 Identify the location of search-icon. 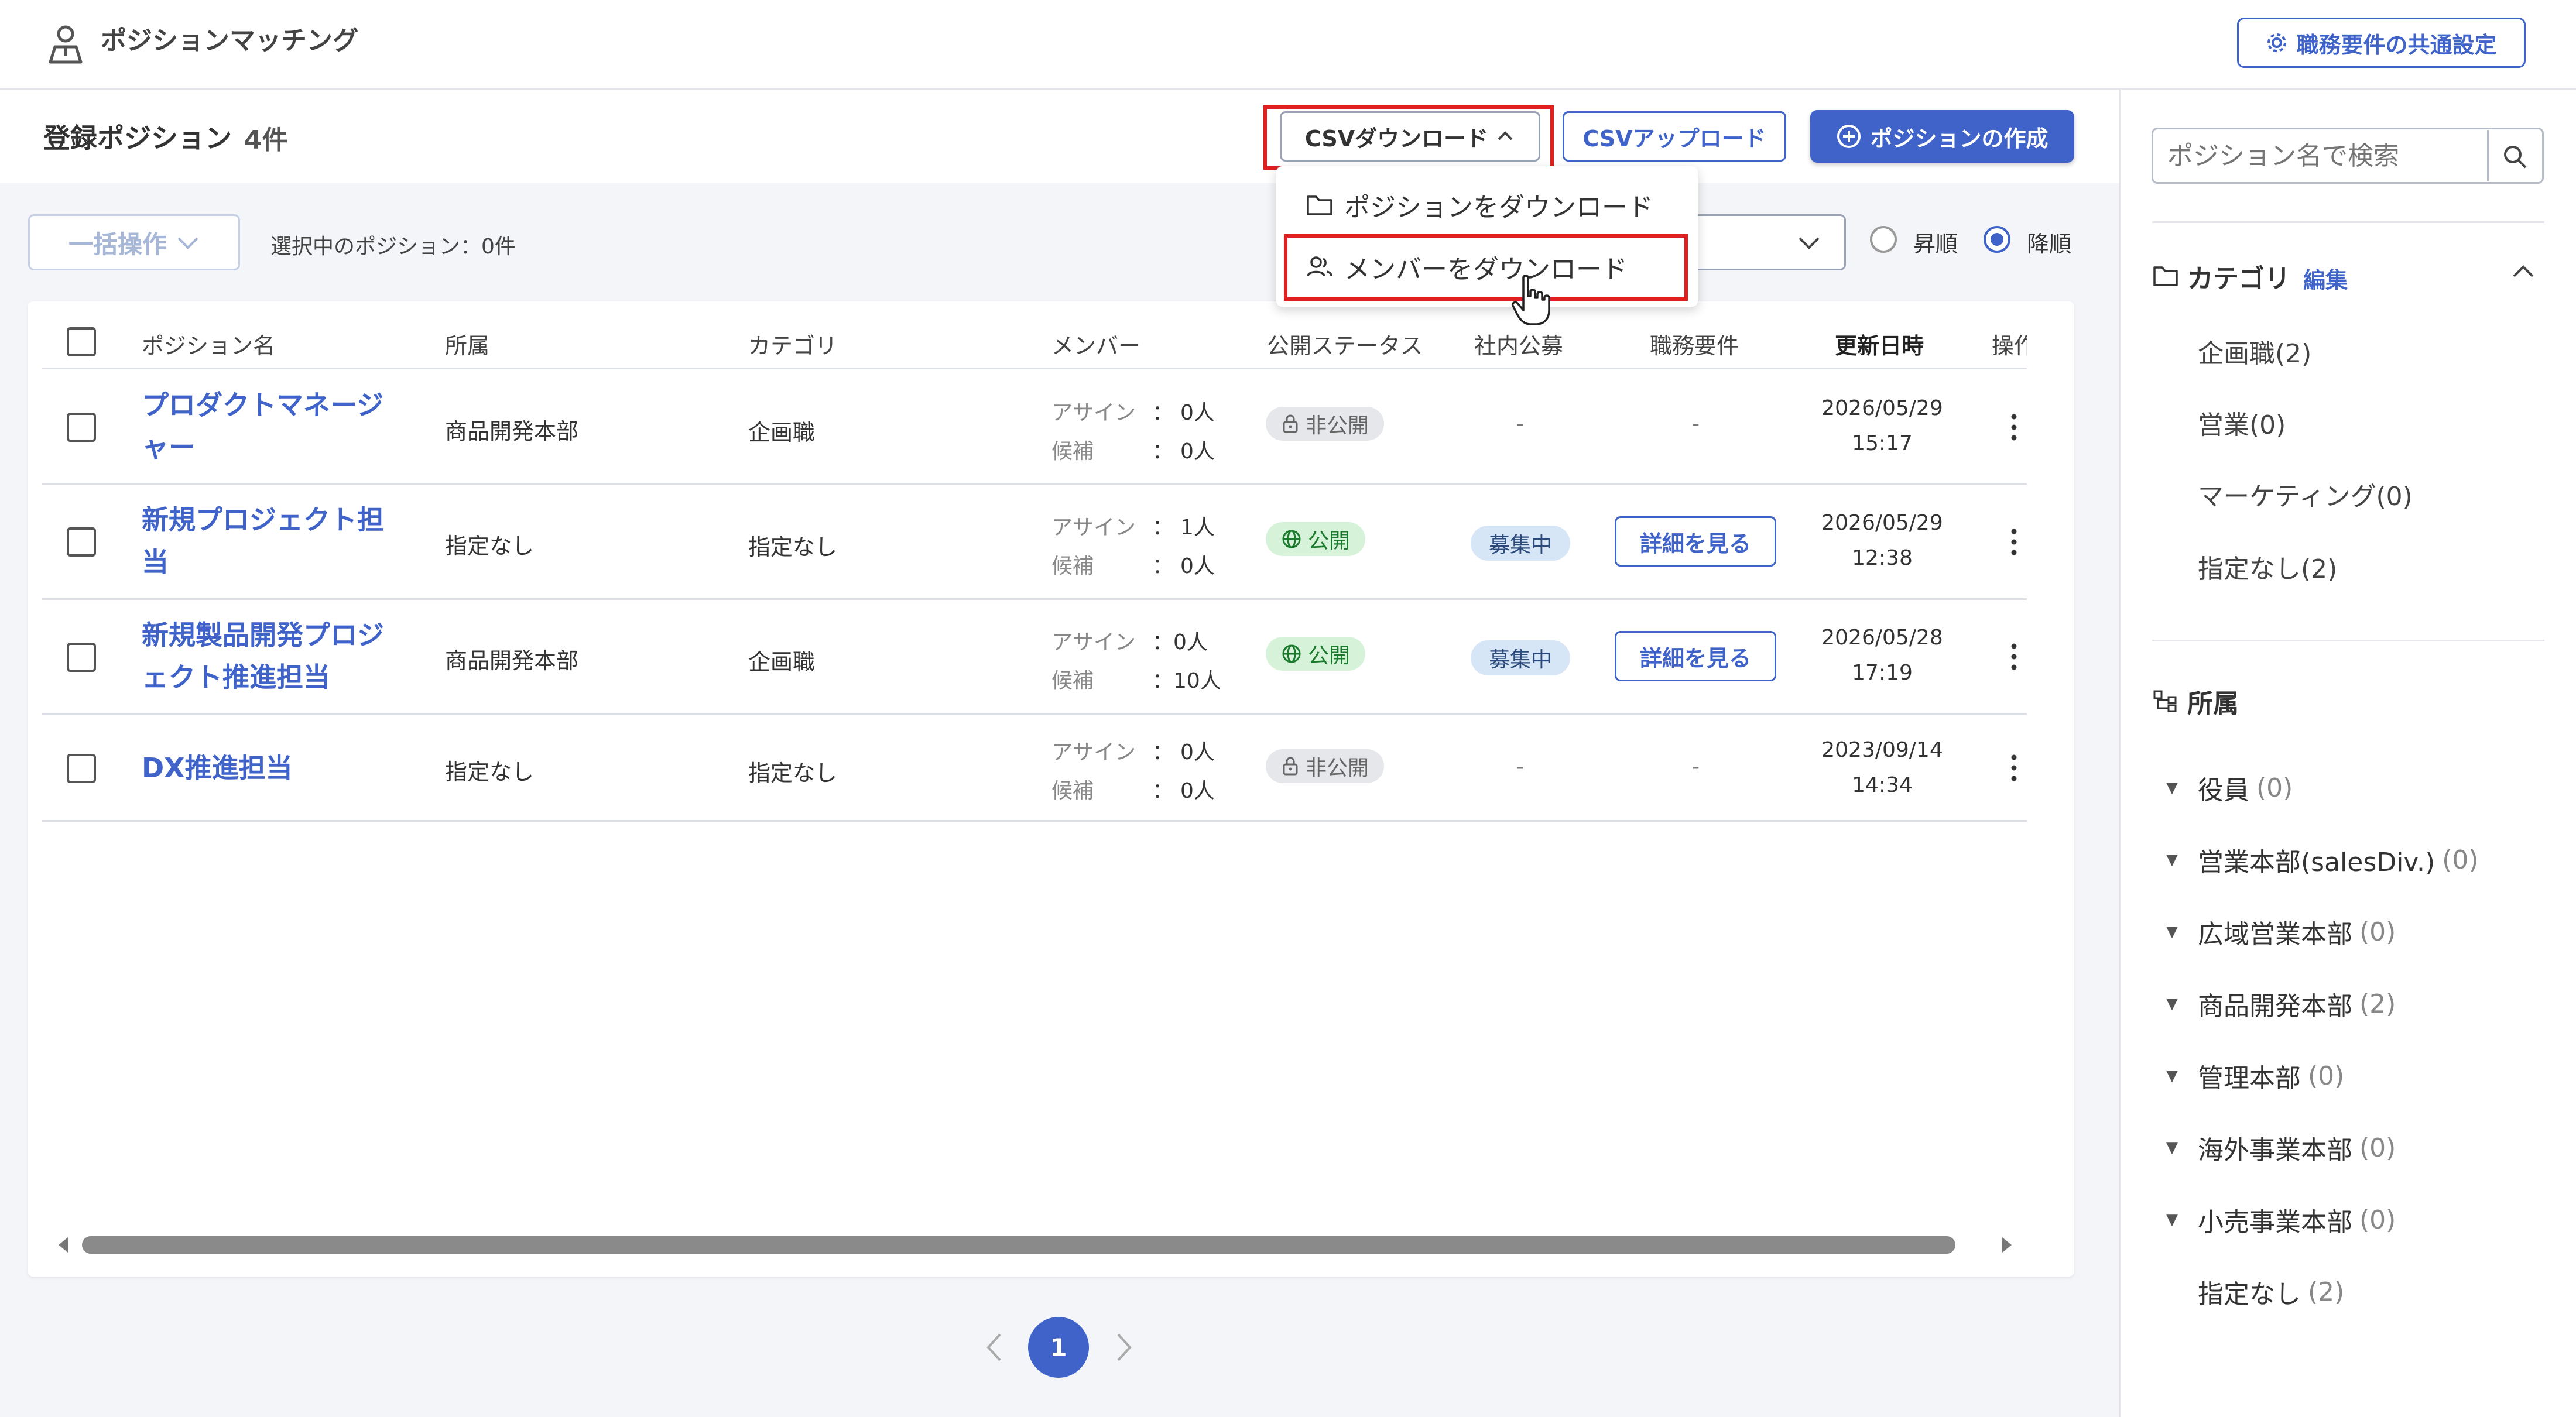
(2515, 156).